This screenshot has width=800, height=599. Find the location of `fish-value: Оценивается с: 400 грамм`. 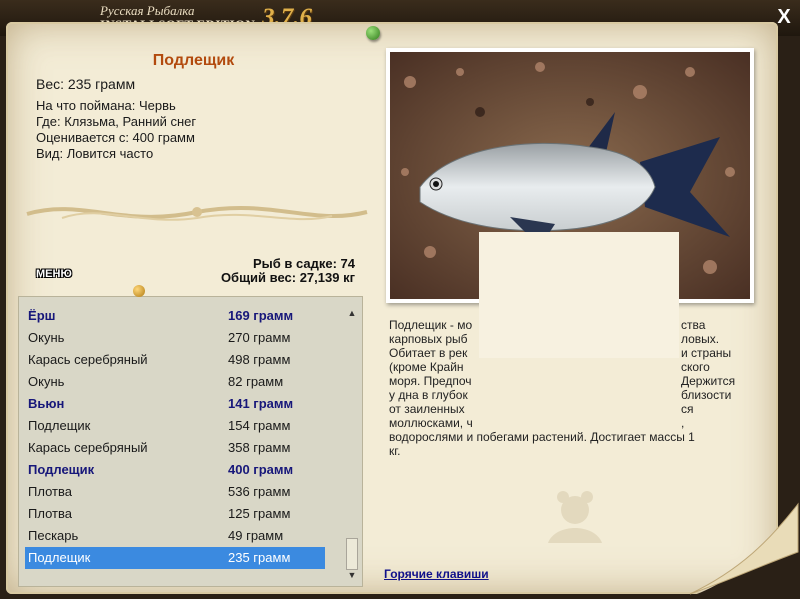

fish-value: Оценивается с: 400 грамм is located at coordinates (115, 137).